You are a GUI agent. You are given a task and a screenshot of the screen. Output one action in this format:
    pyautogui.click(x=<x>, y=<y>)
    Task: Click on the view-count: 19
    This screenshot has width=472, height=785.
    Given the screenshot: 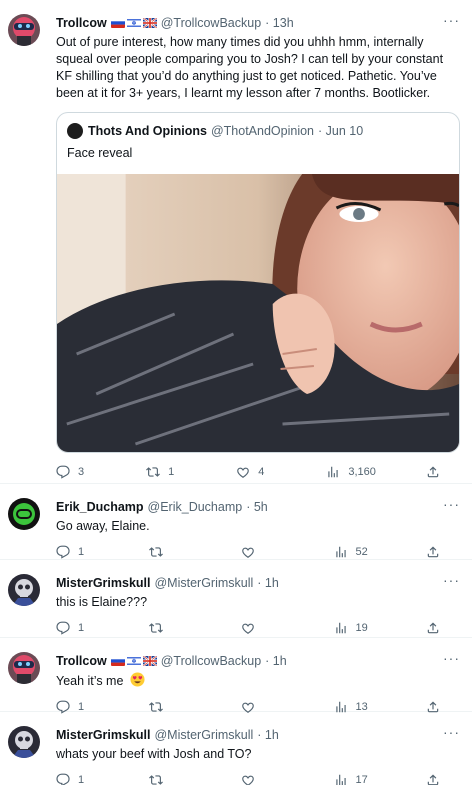 What is the action you would take?
    pyautogui.click(x=361, y=628)
    